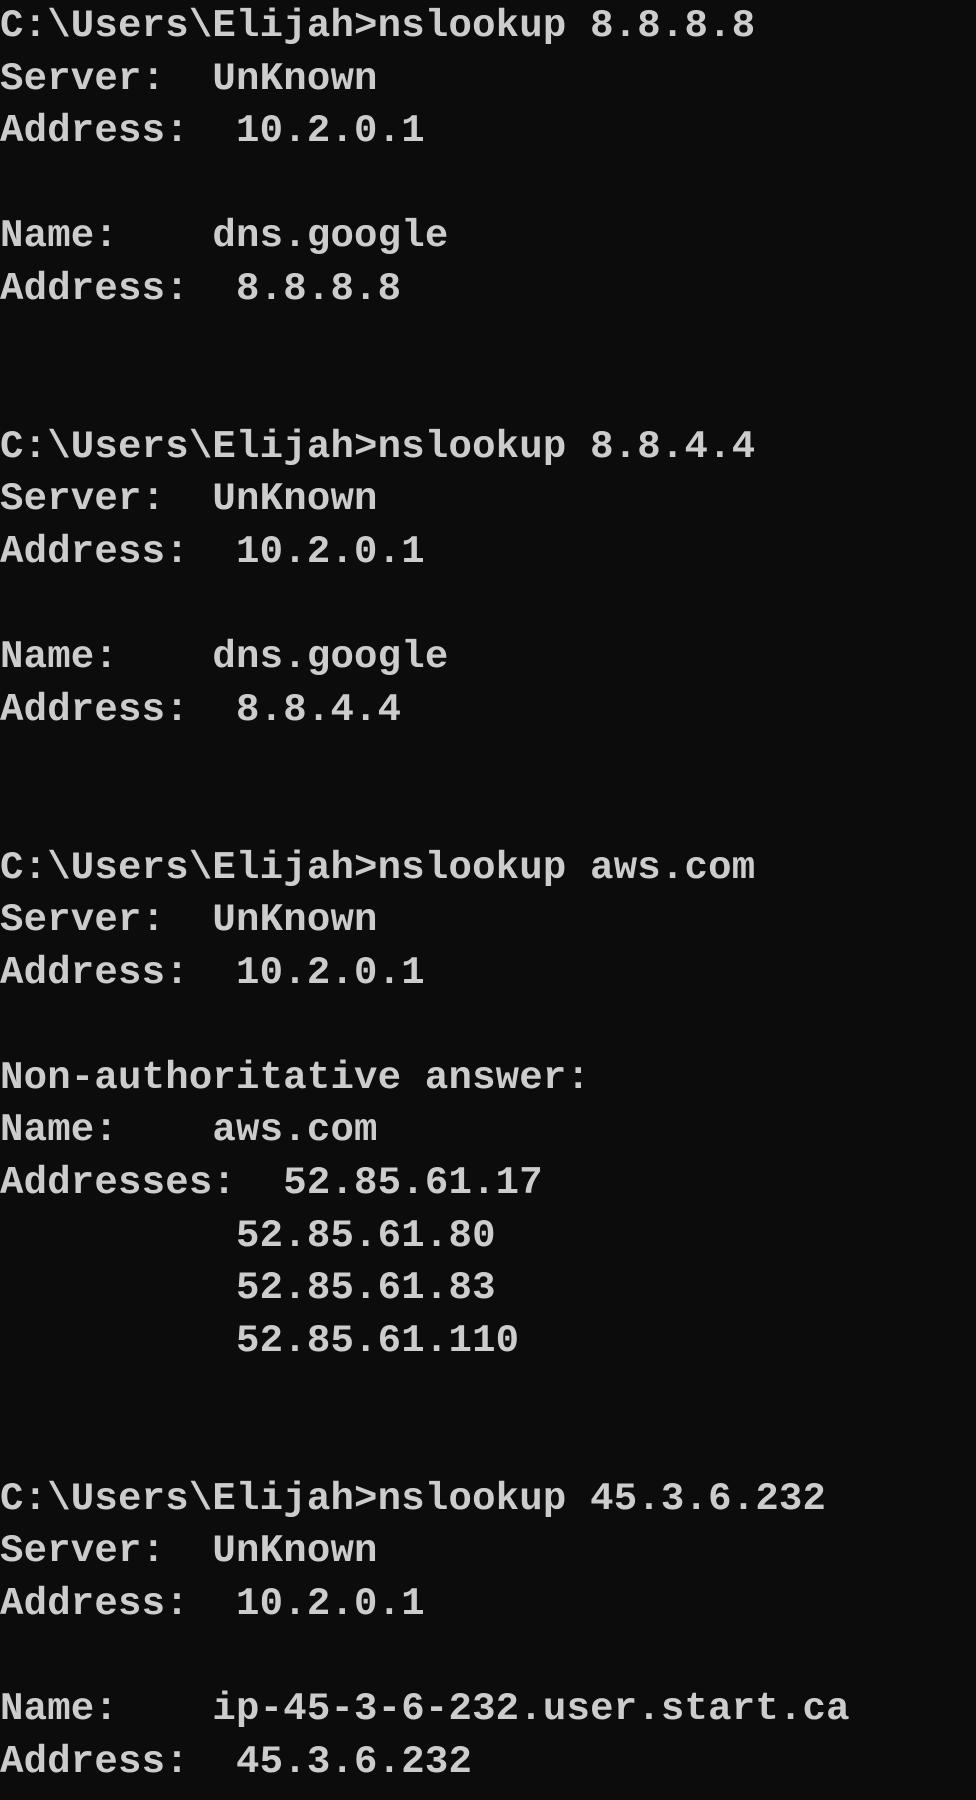  What do you see at coordinates (425, 1709) in the screenshot?
I see `result-name-line: Name: ip-45-3-6-232.user.start.ca` at bounding box center [425, 1709].